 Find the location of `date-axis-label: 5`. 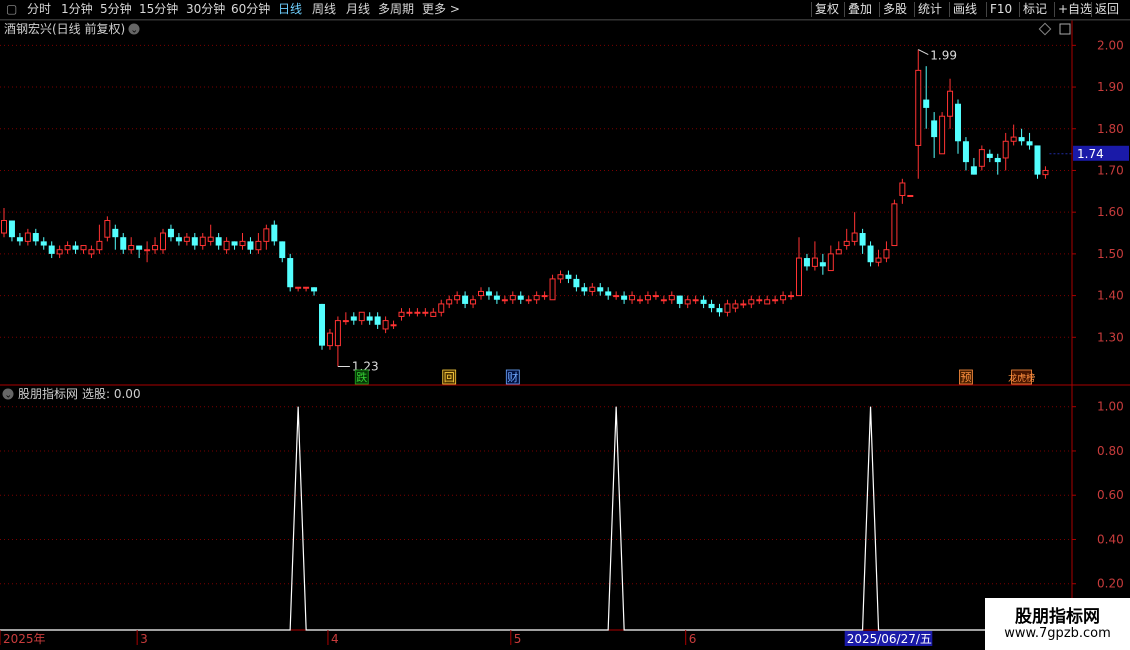

date-axis-label: 5 is located at coordinates (518, 639).